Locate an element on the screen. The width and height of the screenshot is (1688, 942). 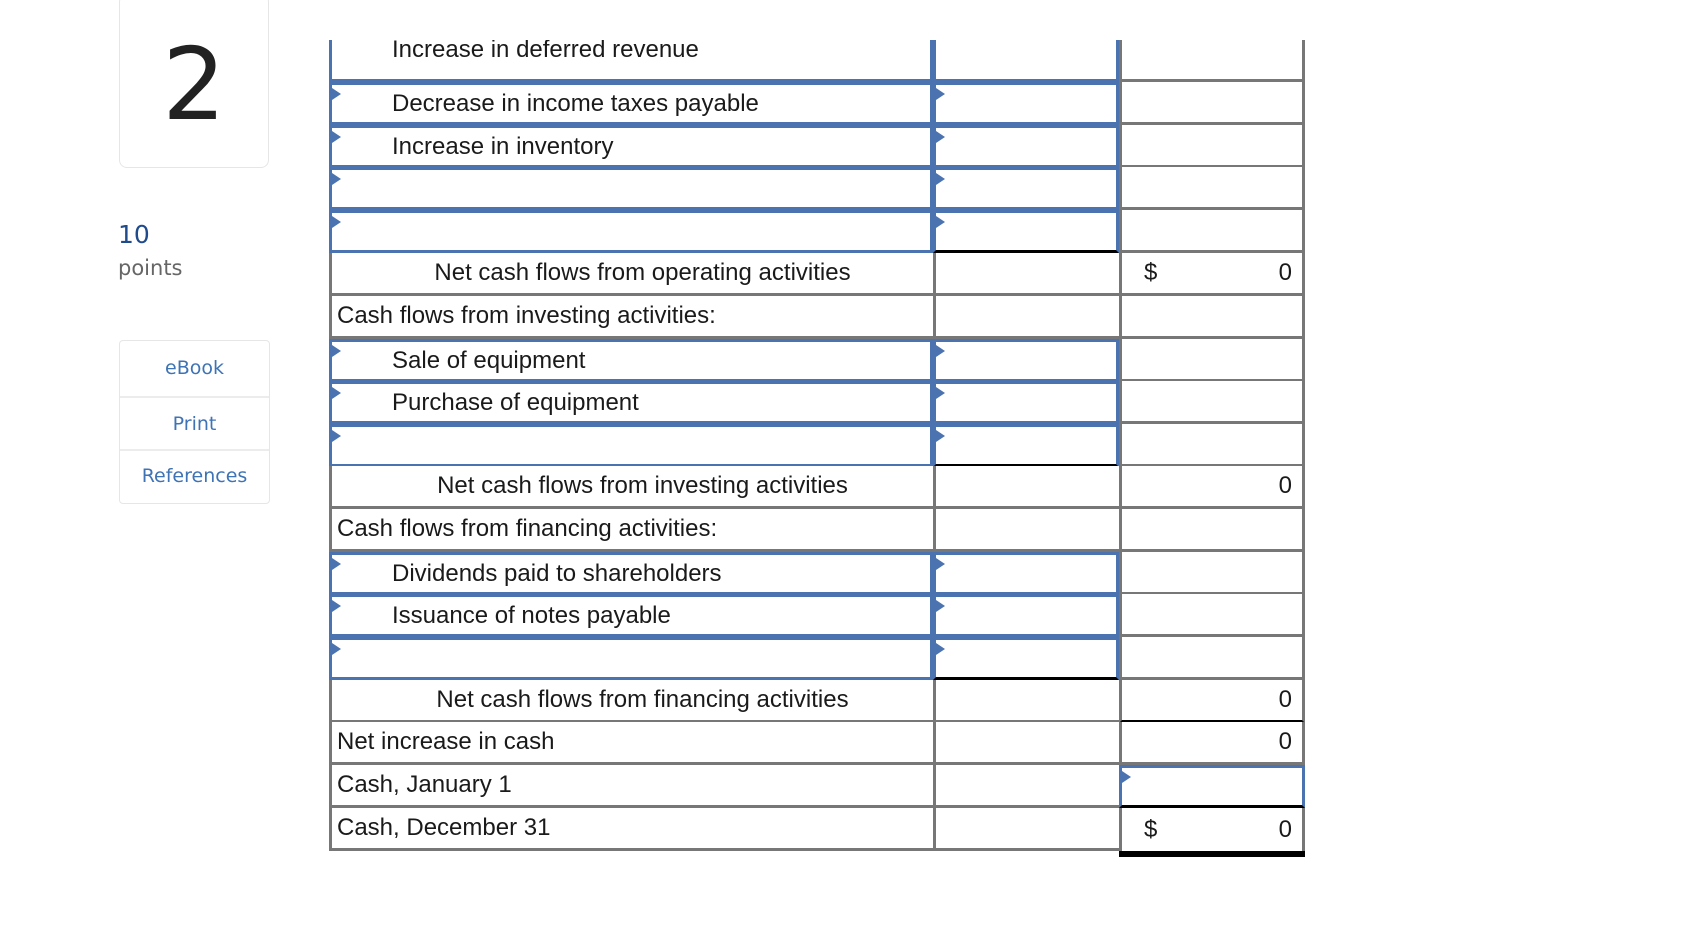
line-item-input: Purchase of equipment is located at coordinates (631, 402).